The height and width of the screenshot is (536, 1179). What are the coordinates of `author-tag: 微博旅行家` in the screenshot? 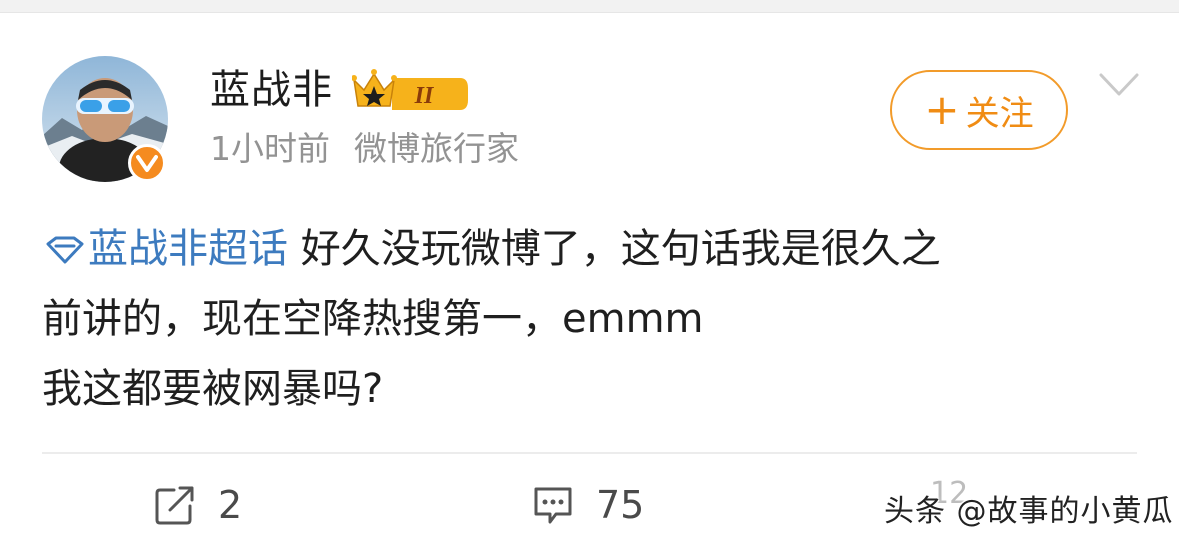 It's located at (436, 148).